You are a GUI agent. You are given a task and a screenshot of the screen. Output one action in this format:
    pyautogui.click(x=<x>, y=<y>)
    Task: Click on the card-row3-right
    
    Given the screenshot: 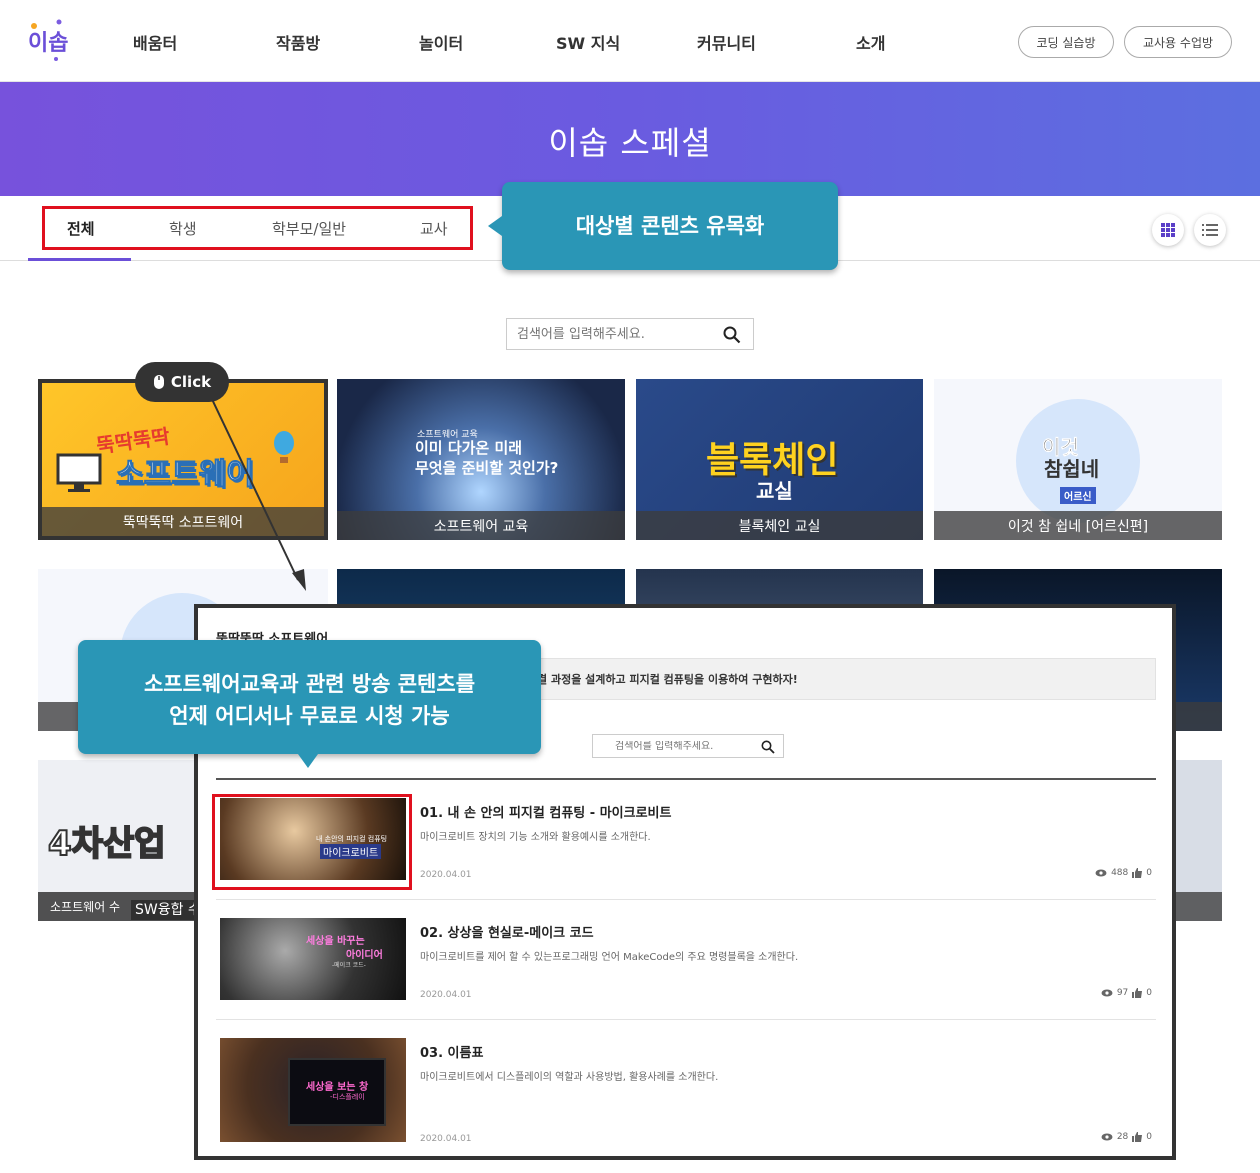 What is the action you would take?
    pyautogui.click(x=1196, y=840)
    